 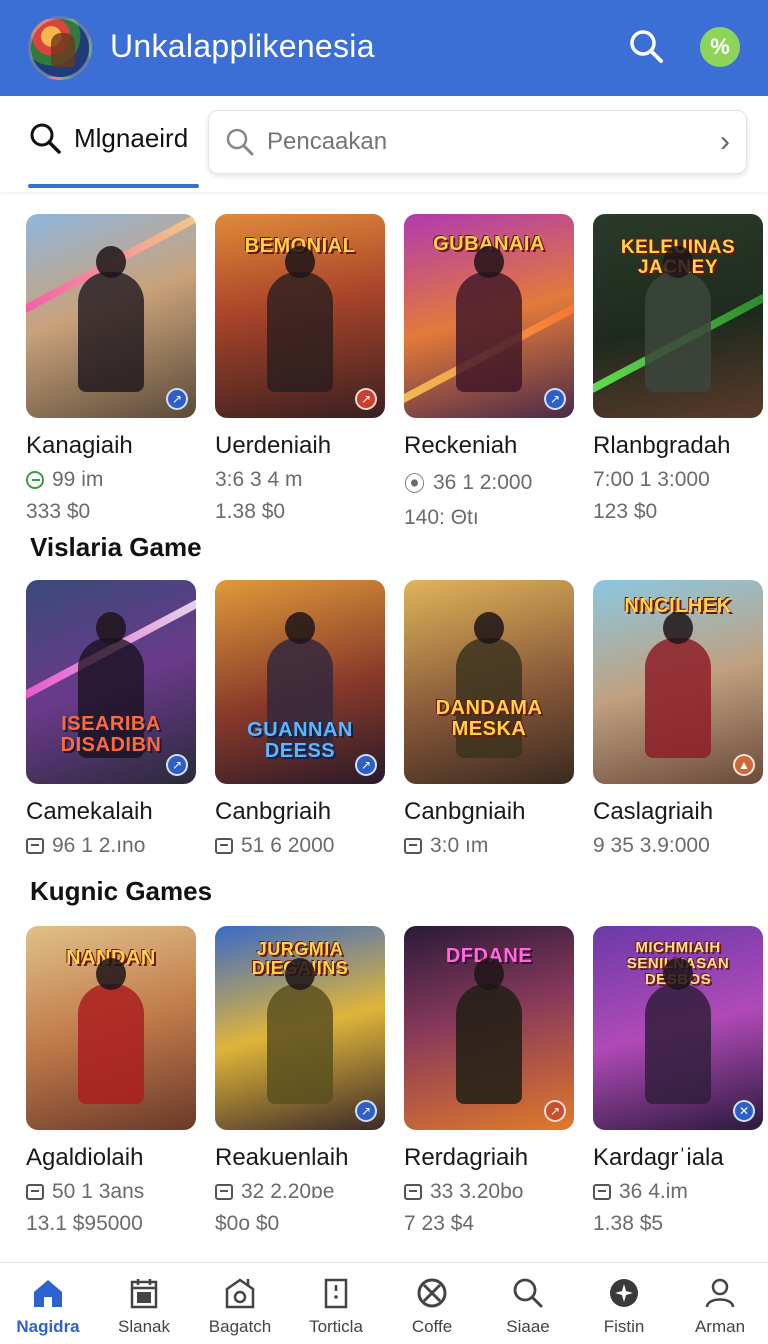 I want to click on game-card: DANDAMA MESKA Canbgniaih 3:0 ım, so click(x=489, y=719).